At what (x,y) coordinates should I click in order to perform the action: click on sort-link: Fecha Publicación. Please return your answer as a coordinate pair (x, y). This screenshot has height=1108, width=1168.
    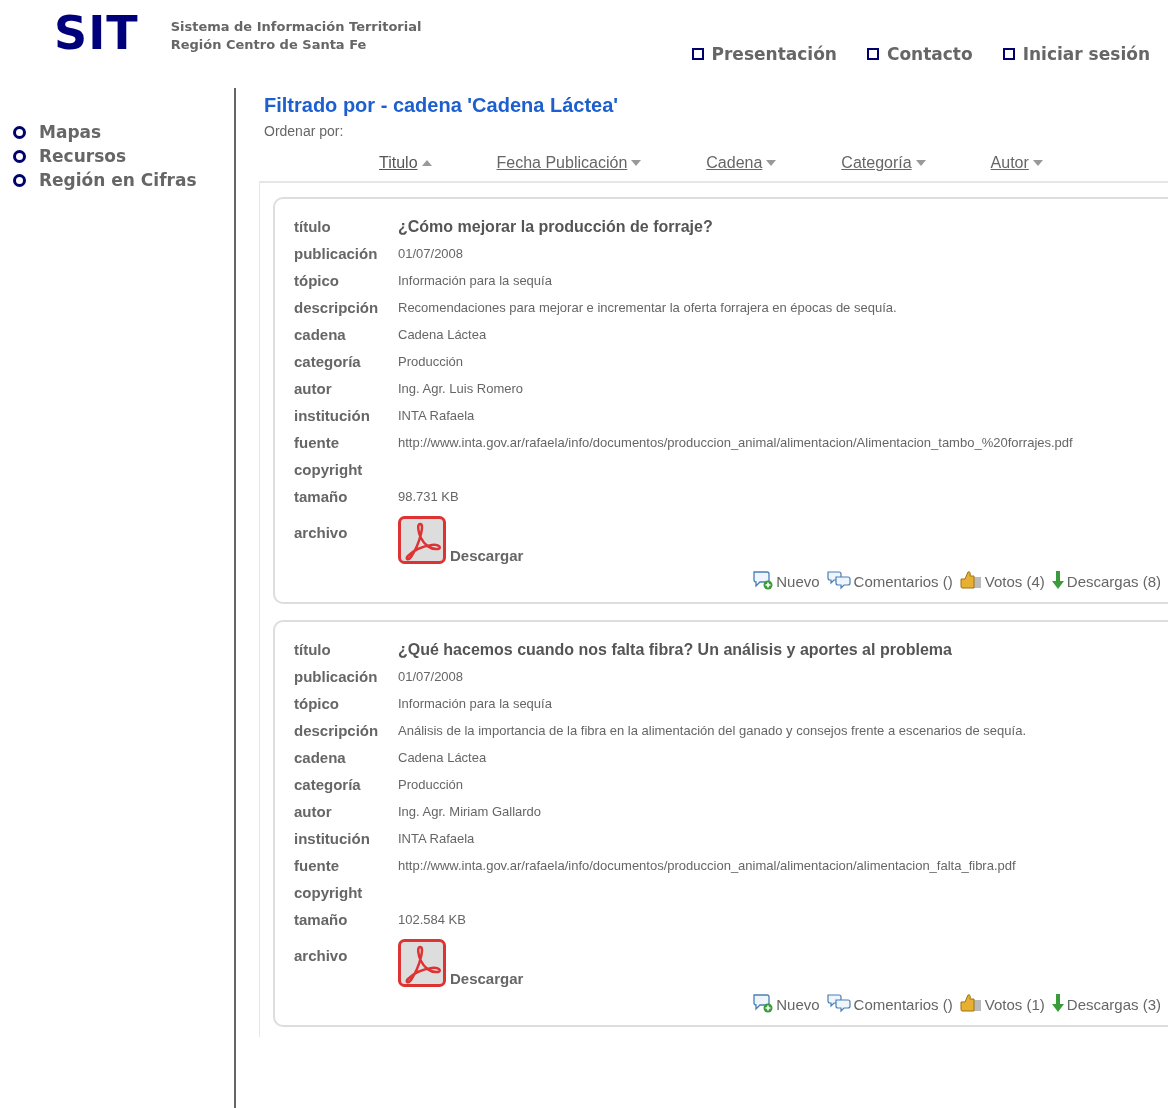
    Looking at the image, I should click on (569, 163).